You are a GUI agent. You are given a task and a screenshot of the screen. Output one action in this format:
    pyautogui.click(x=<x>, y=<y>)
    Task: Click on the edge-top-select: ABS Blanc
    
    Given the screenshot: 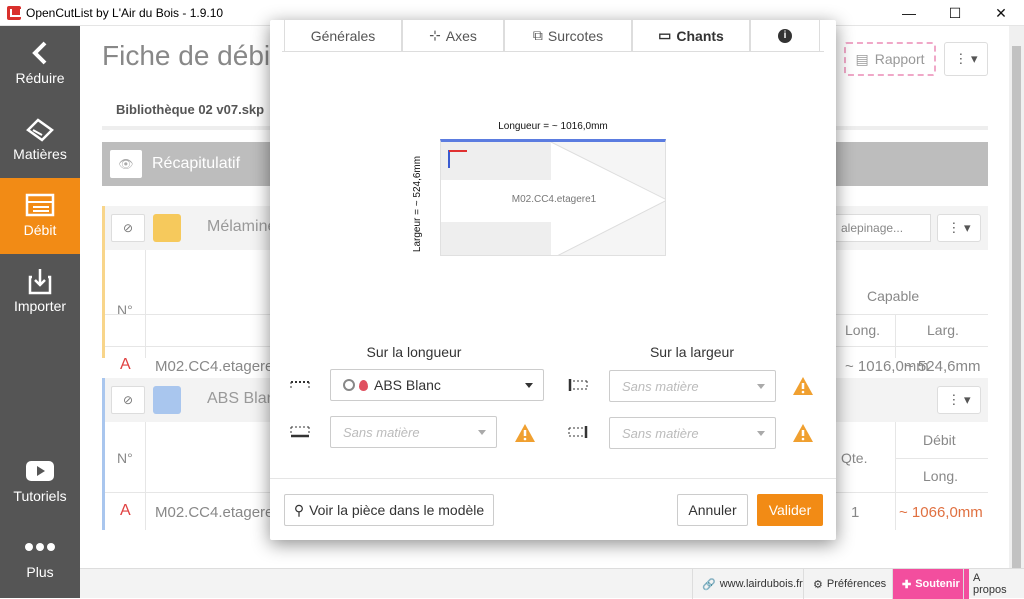 What is the action you would take?
    pyautogui.click(x=437, y=385)
    